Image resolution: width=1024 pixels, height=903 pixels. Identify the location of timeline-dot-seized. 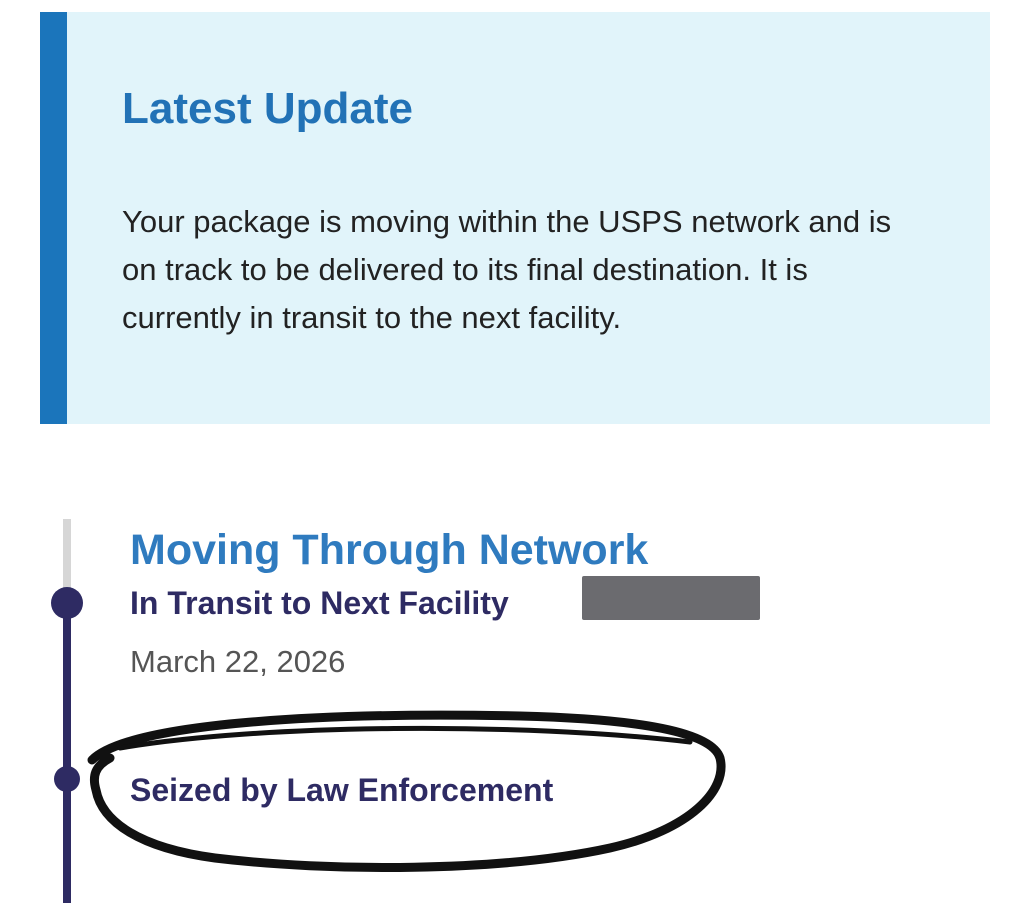
(67, 779).